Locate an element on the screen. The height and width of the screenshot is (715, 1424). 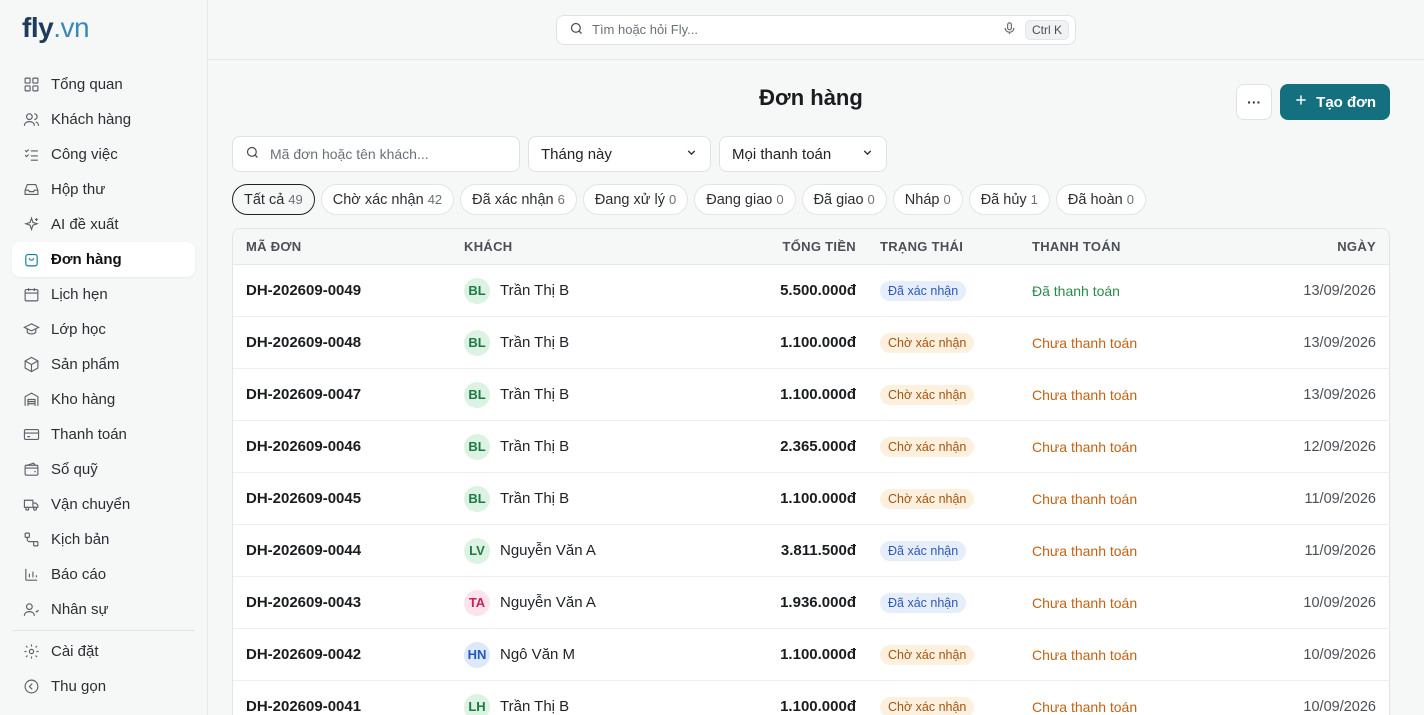
tab-cho-xac-nhan: Chờ xác nhận 42 is located at coordinates (387, 199).